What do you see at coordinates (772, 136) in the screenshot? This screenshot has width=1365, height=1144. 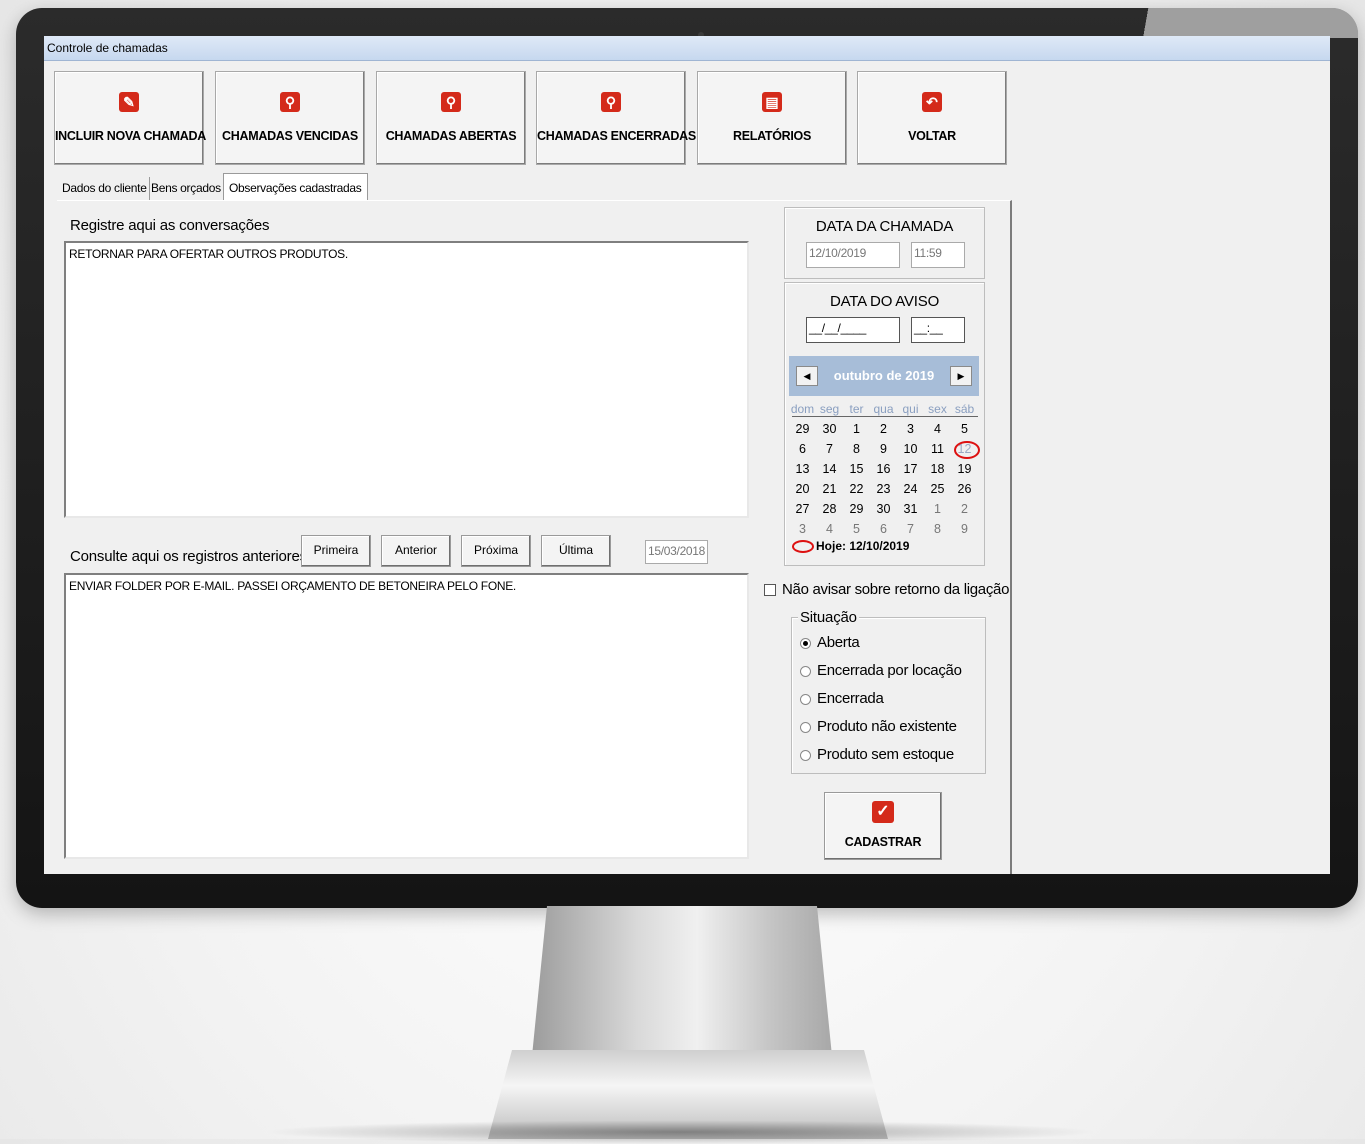 I see `reports-label: RELATÓRIOS` at bounding box center [772, 136].